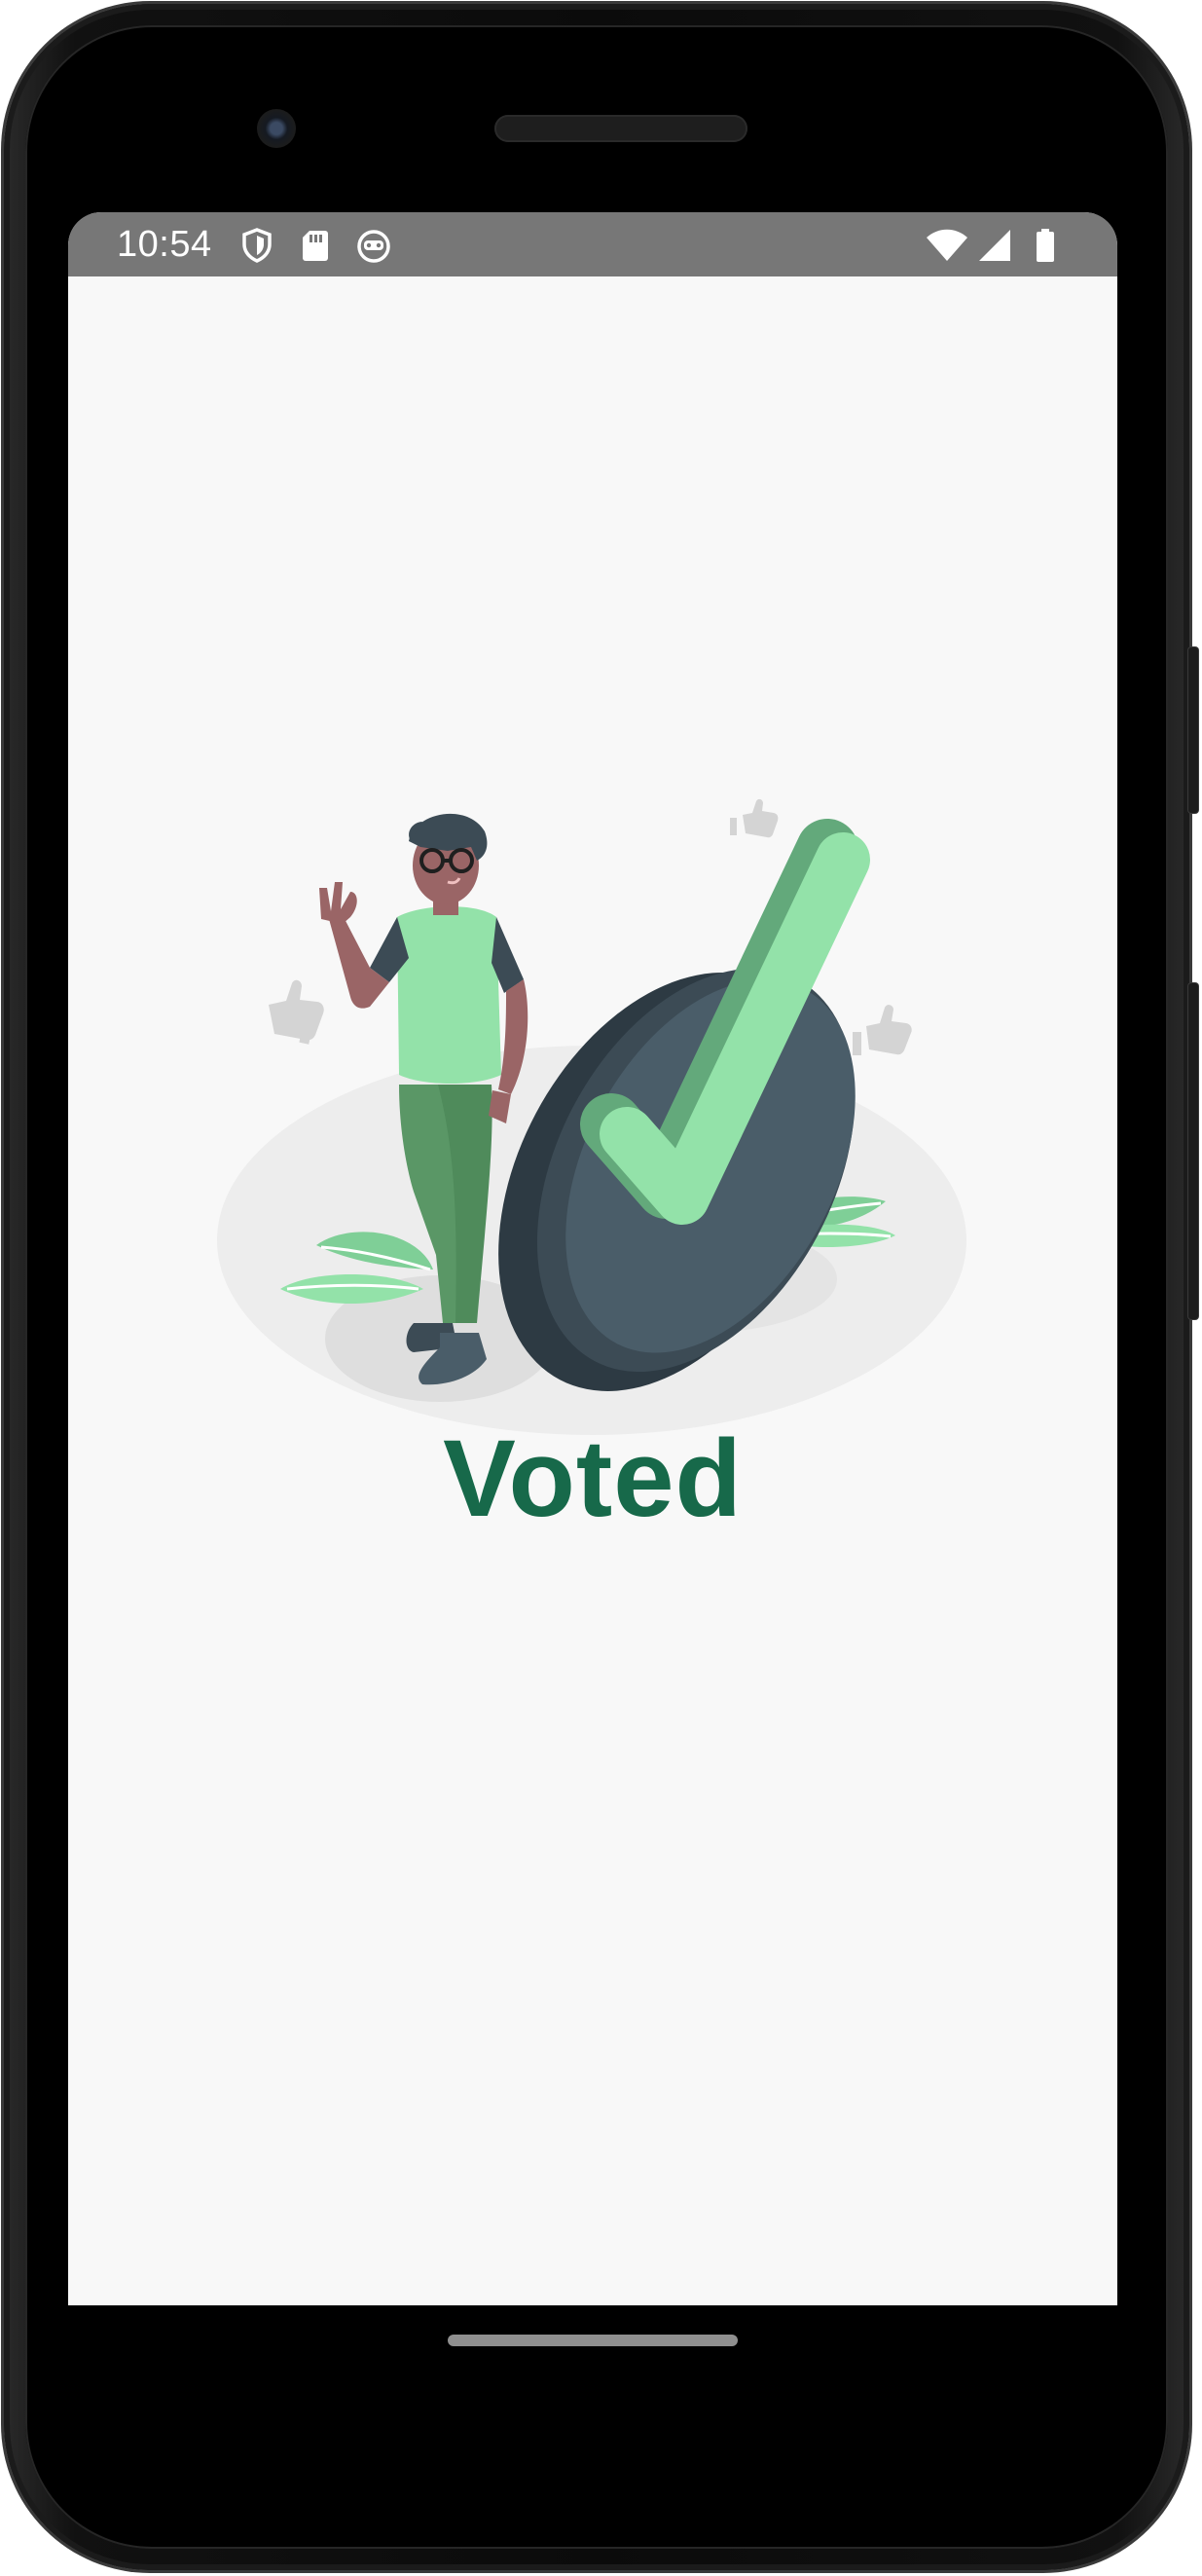 The image size is (1202, 2576). I want to click on voted-title: Voted, so click(593, 1478).